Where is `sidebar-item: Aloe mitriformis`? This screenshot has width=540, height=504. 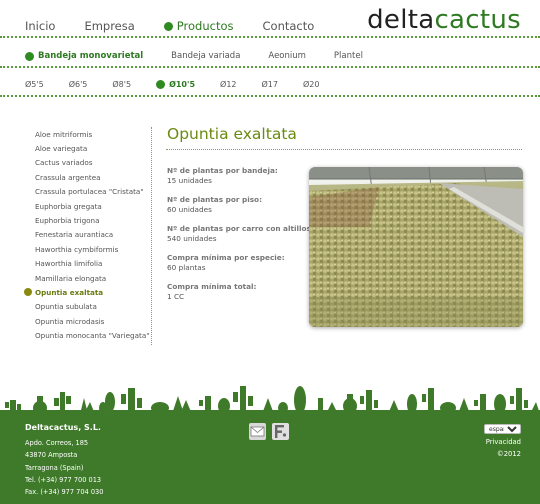 sidebar-item: Aloe mitriformis is located at coordinates (87, 134).